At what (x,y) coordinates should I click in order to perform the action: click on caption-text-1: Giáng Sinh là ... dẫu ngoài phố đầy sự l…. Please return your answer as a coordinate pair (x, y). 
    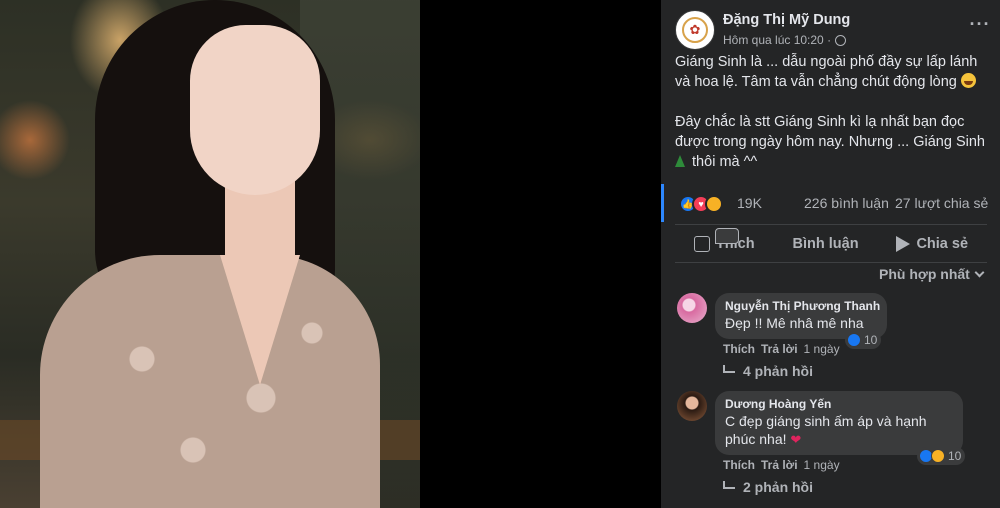
    Looking at the image, I should click on (826, 72).